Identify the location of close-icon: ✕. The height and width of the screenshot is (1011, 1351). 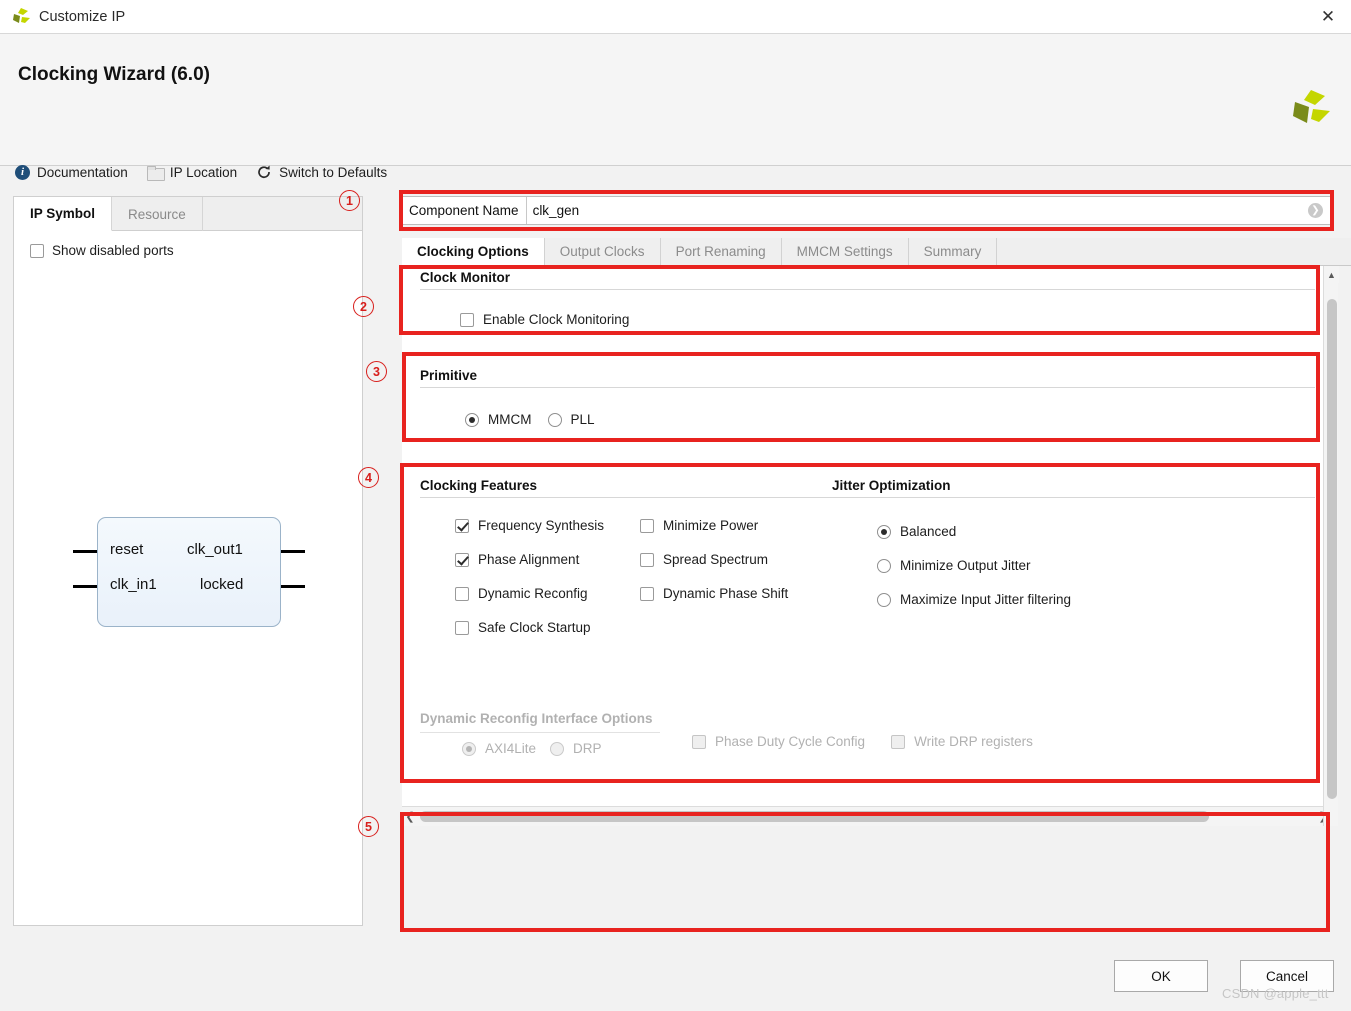
(1328, 16).